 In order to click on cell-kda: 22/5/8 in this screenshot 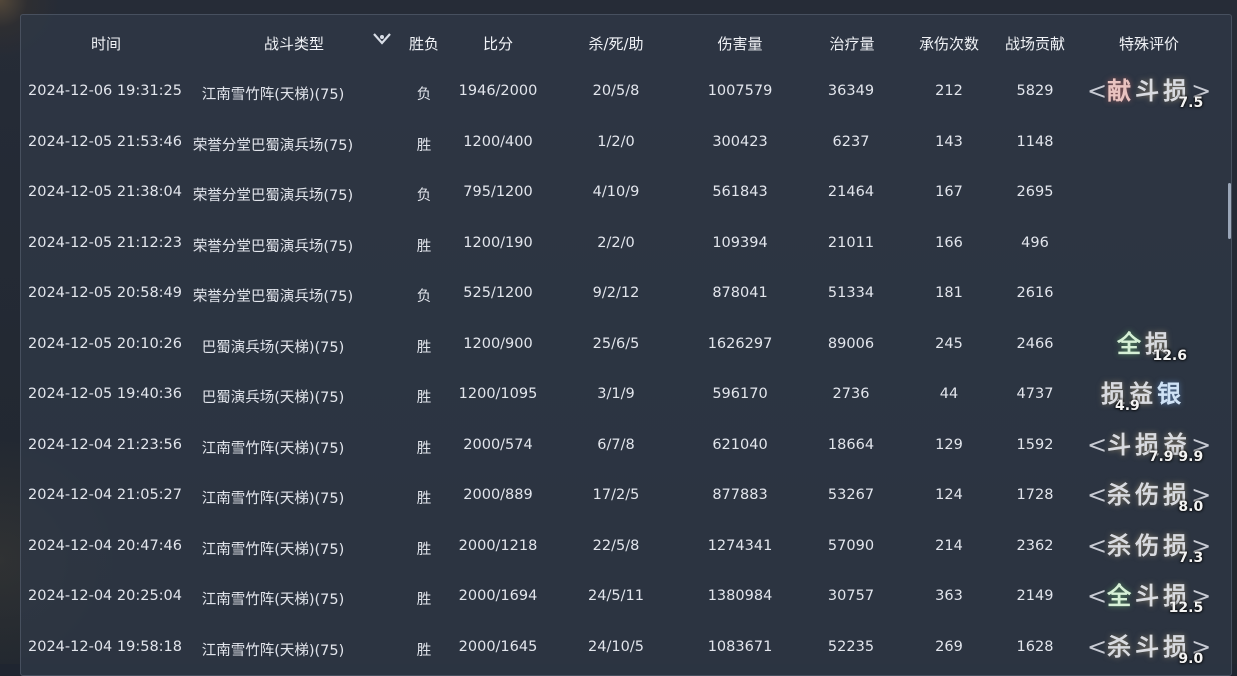, I will do `click(616, 545)`.